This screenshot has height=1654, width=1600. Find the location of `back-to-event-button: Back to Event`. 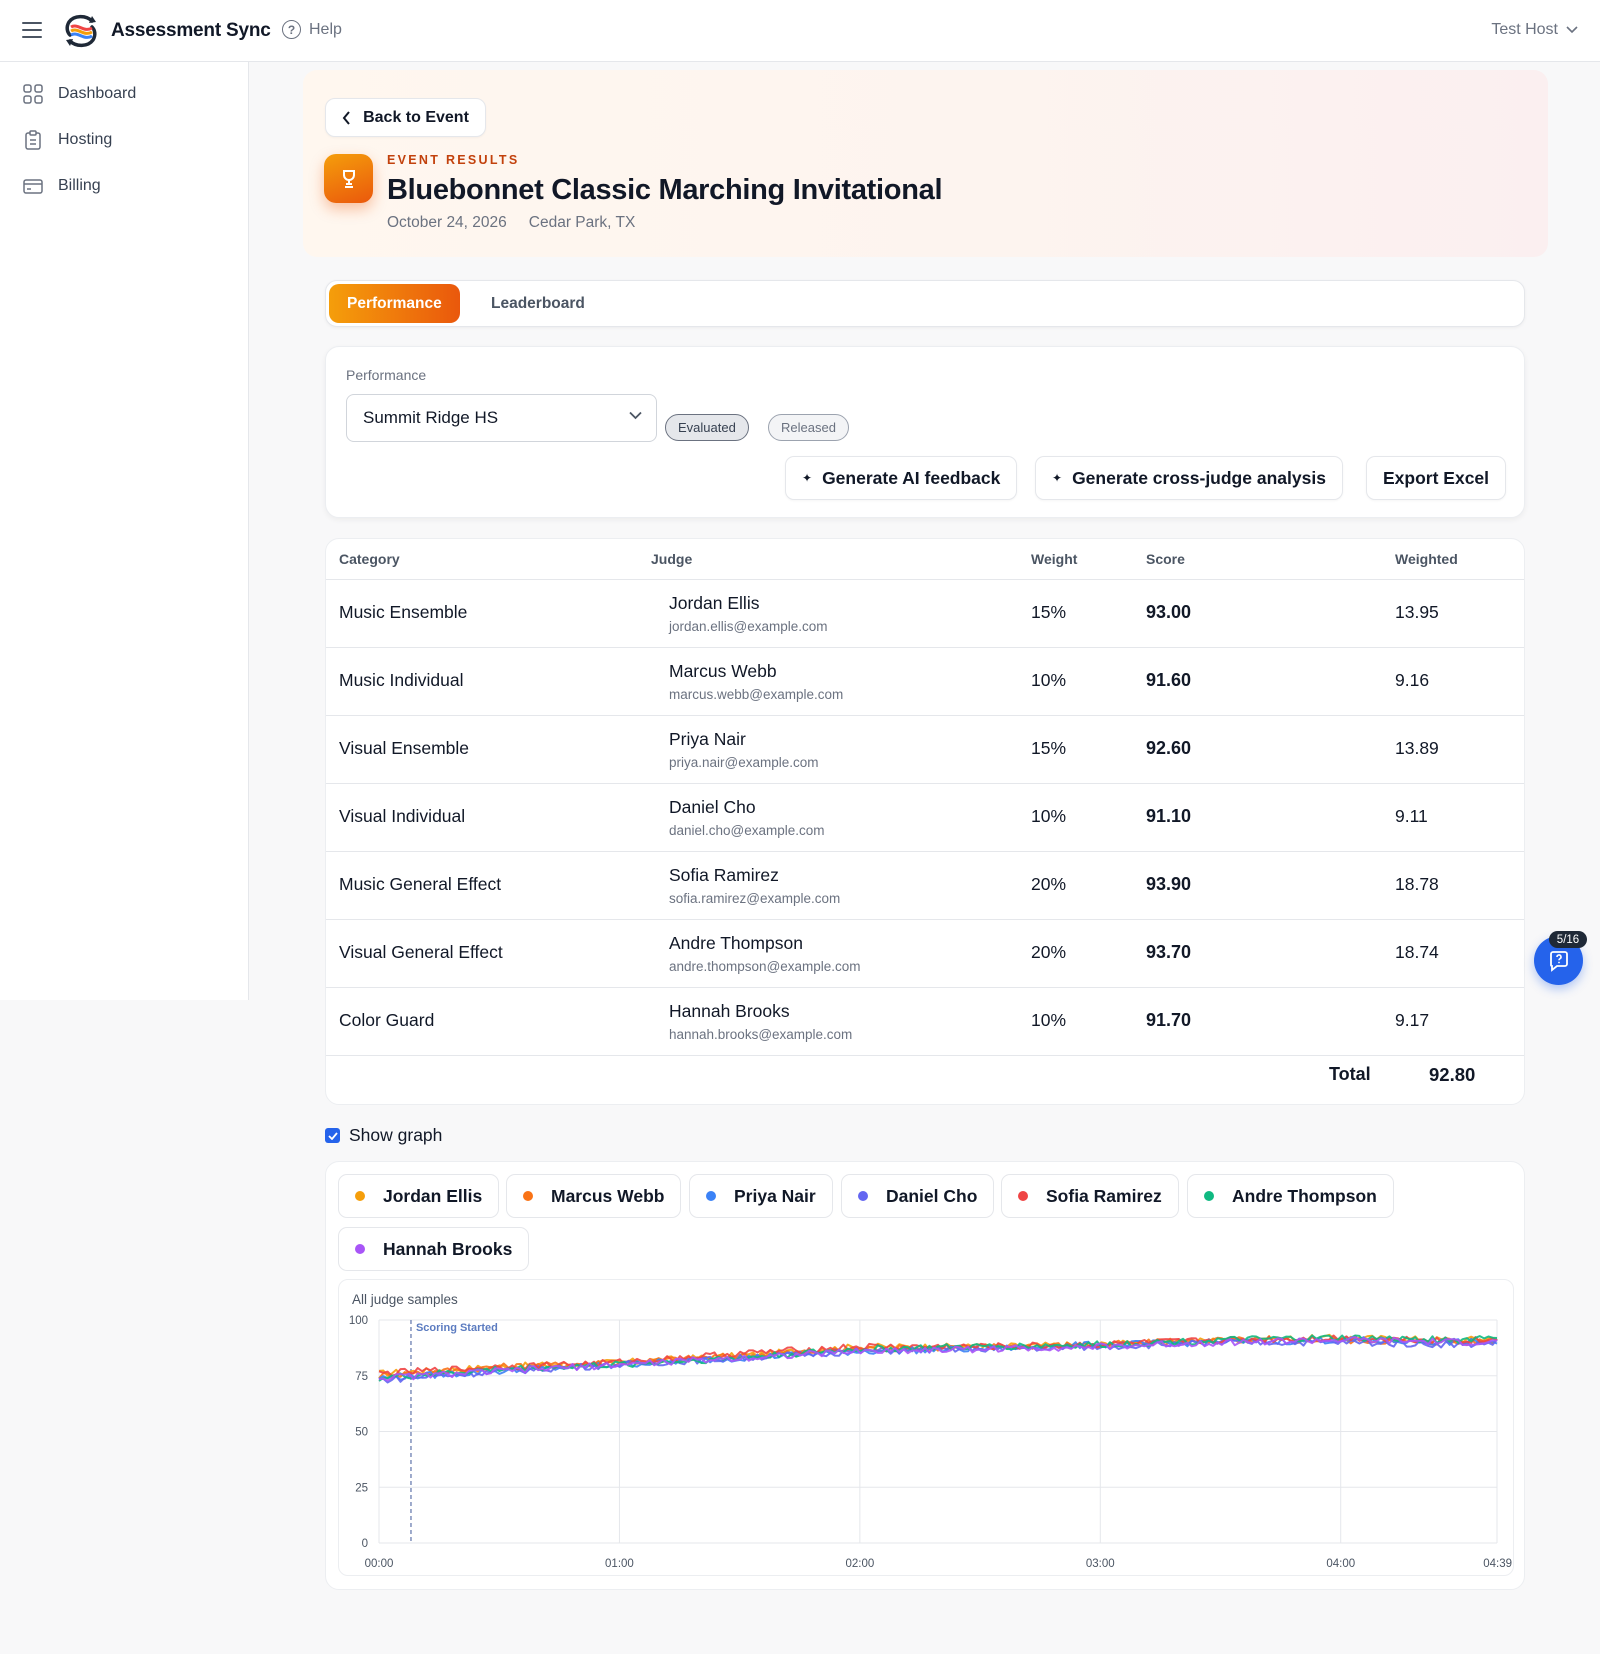

back-to-event-button: Back to Event is located at coordinates (405, 117).